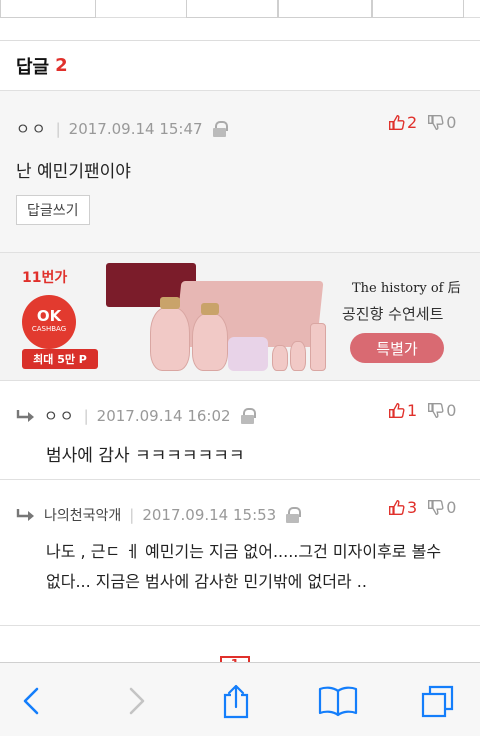 This screenshot has width=480, height=736. I want to click on forward-button, so click(136, 701).